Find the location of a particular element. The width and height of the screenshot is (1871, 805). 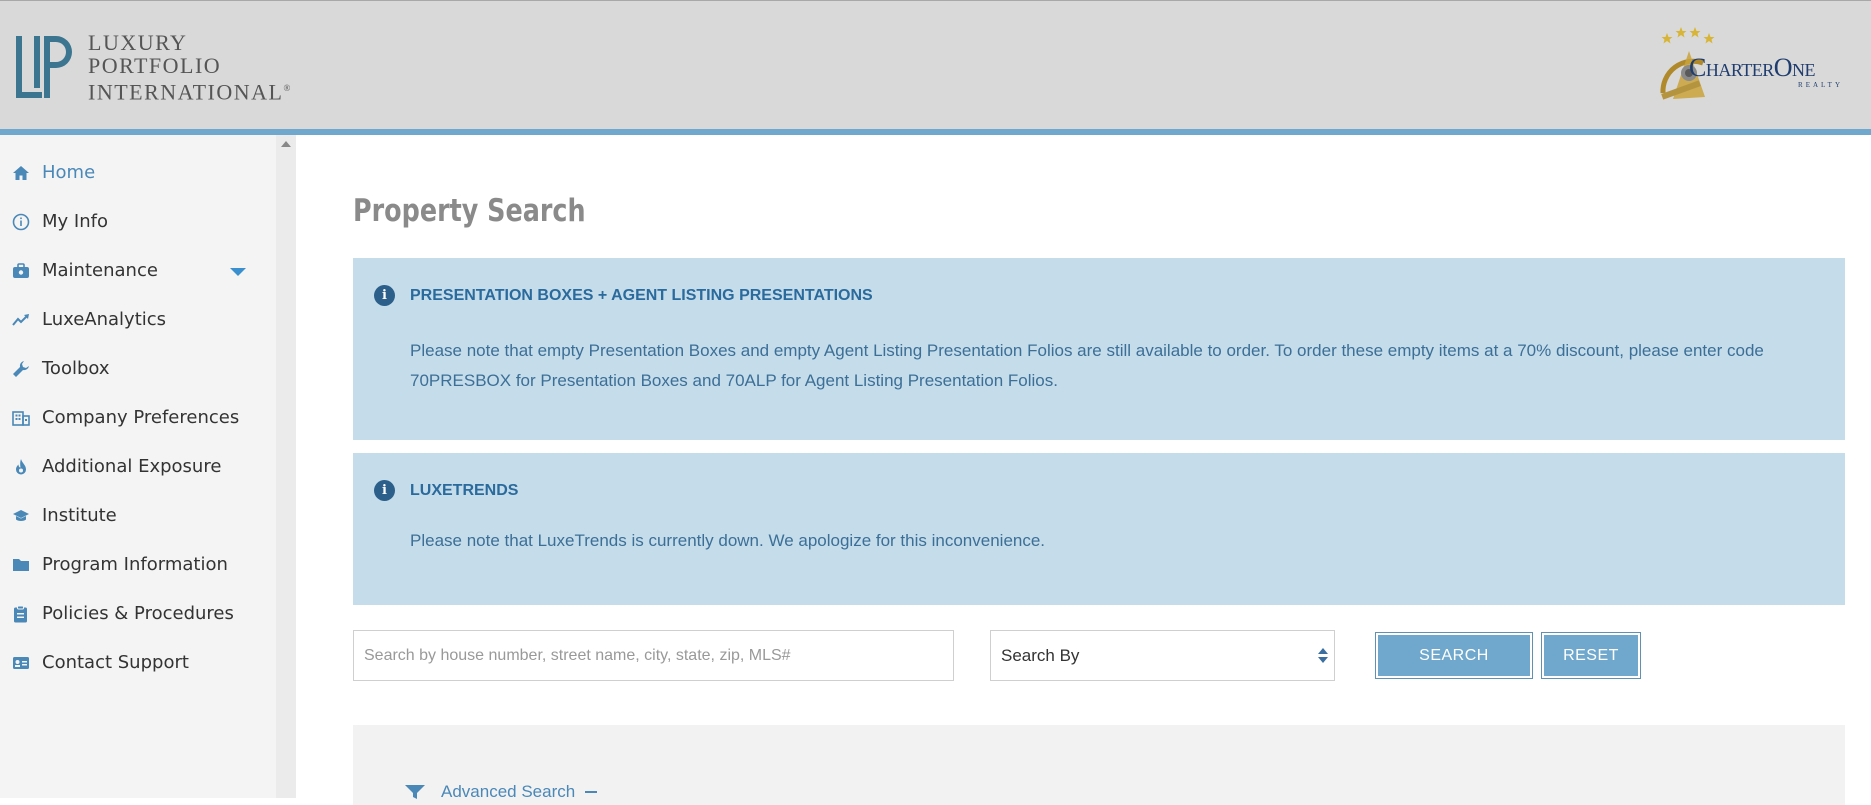

sidebar-scrollbar is located at coordinates (286, 466).